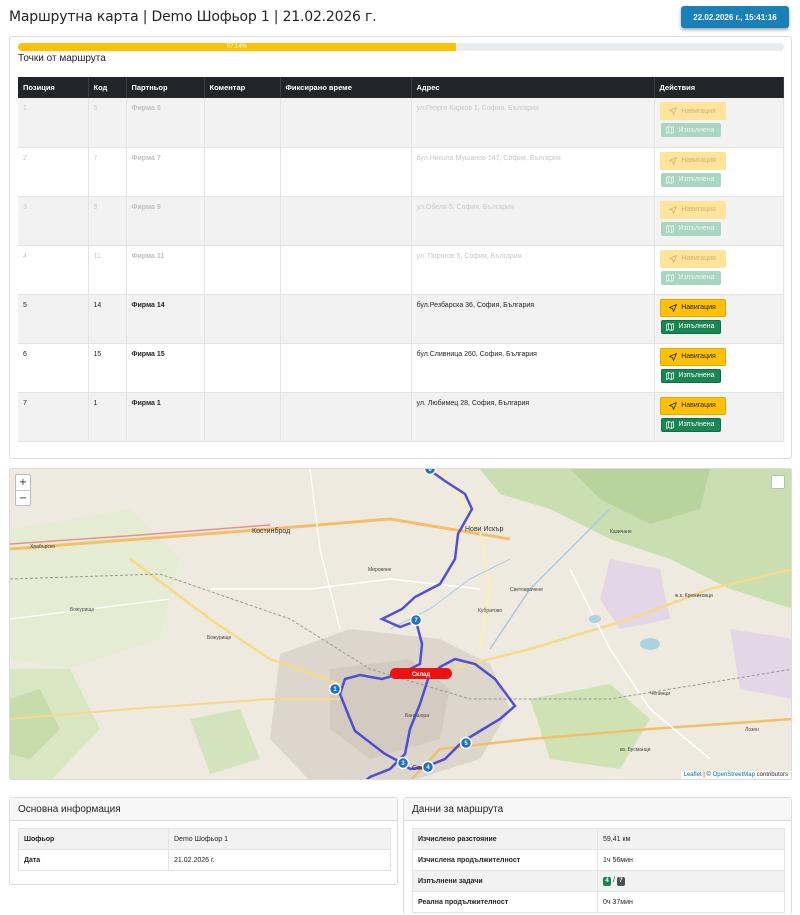 This screenshot has width=800, height=915. I want to click on date-value: 21.02.2026 г., so click(279, 860).